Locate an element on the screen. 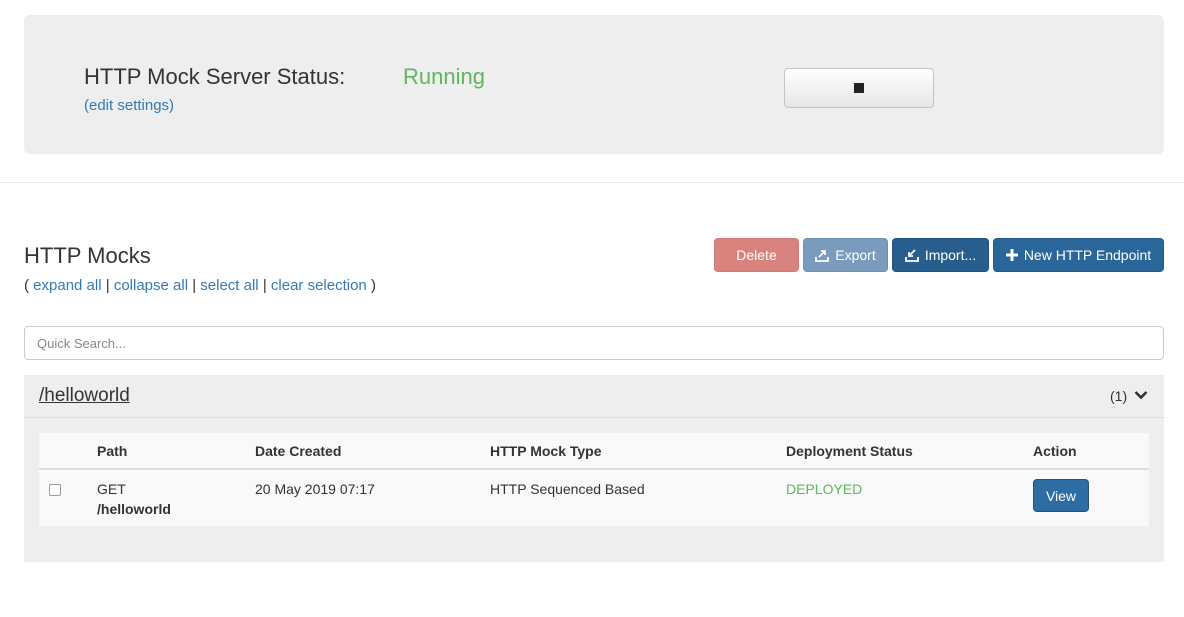 This screenshot has width=1184, height=617. plus-icon is located at coordinates (1011, 255).